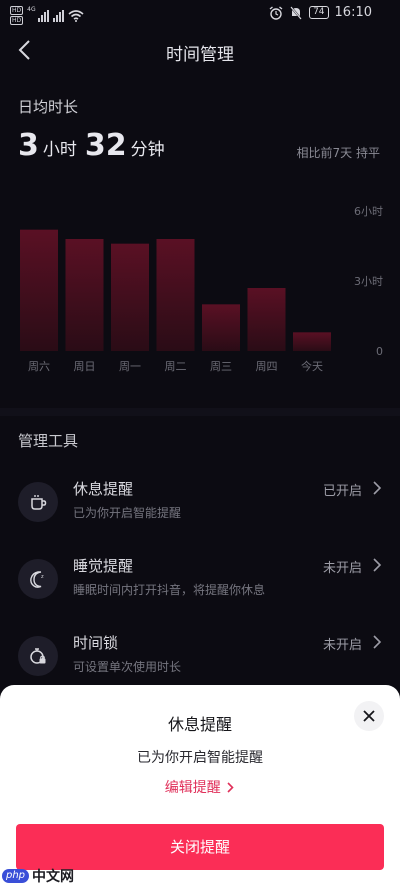 This screenshot has width=400, height=888. Describe the element at coordinates (42, 577) in the screenshot. I see `svg-text: z` at that location.